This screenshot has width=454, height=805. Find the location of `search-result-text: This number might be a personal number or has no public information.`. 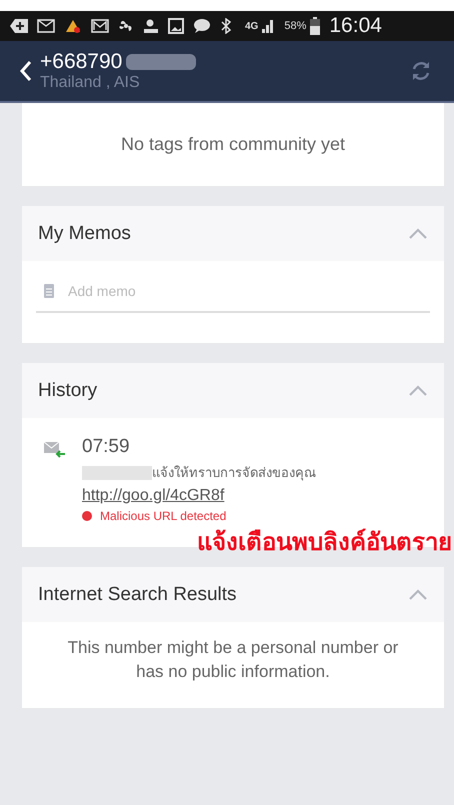

search-result-text: This number might be a personal number or has no public information. is located at coordinates (233, 659).